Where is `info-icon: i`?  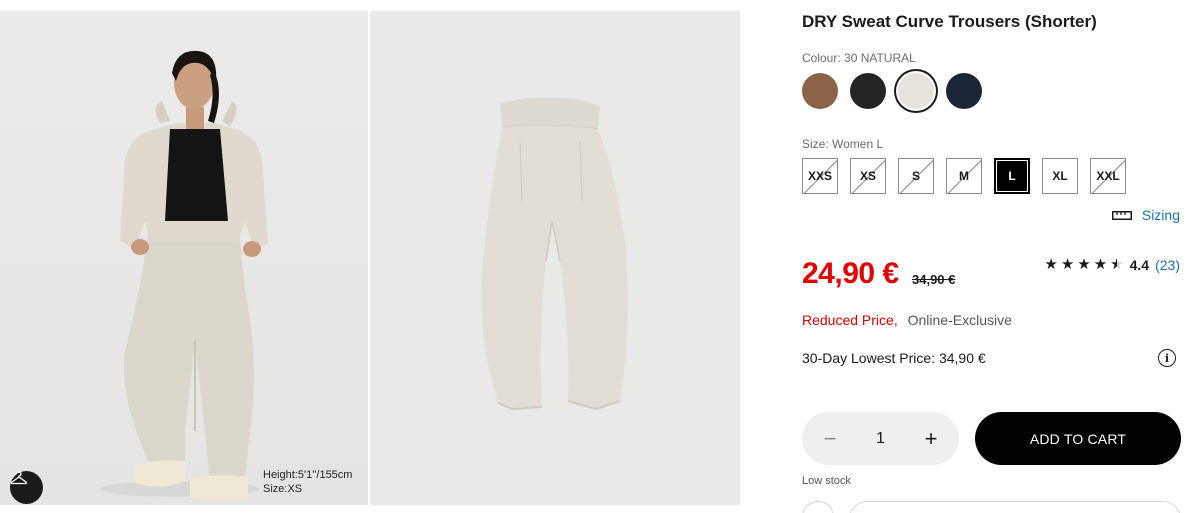
info-icon: i is located at coordinates (1167, 358).